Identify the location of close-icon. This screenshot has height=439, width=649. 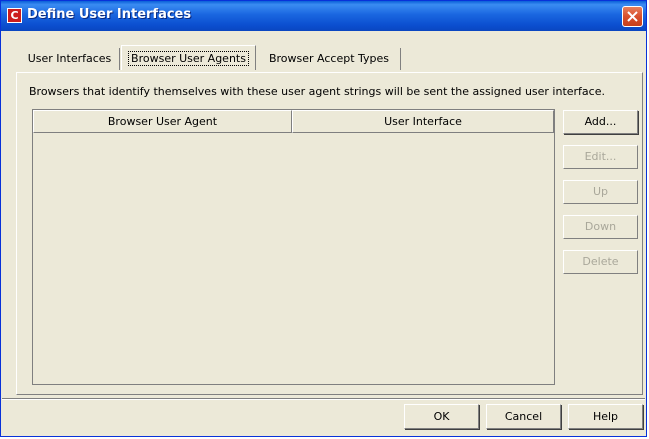
(632, 16).